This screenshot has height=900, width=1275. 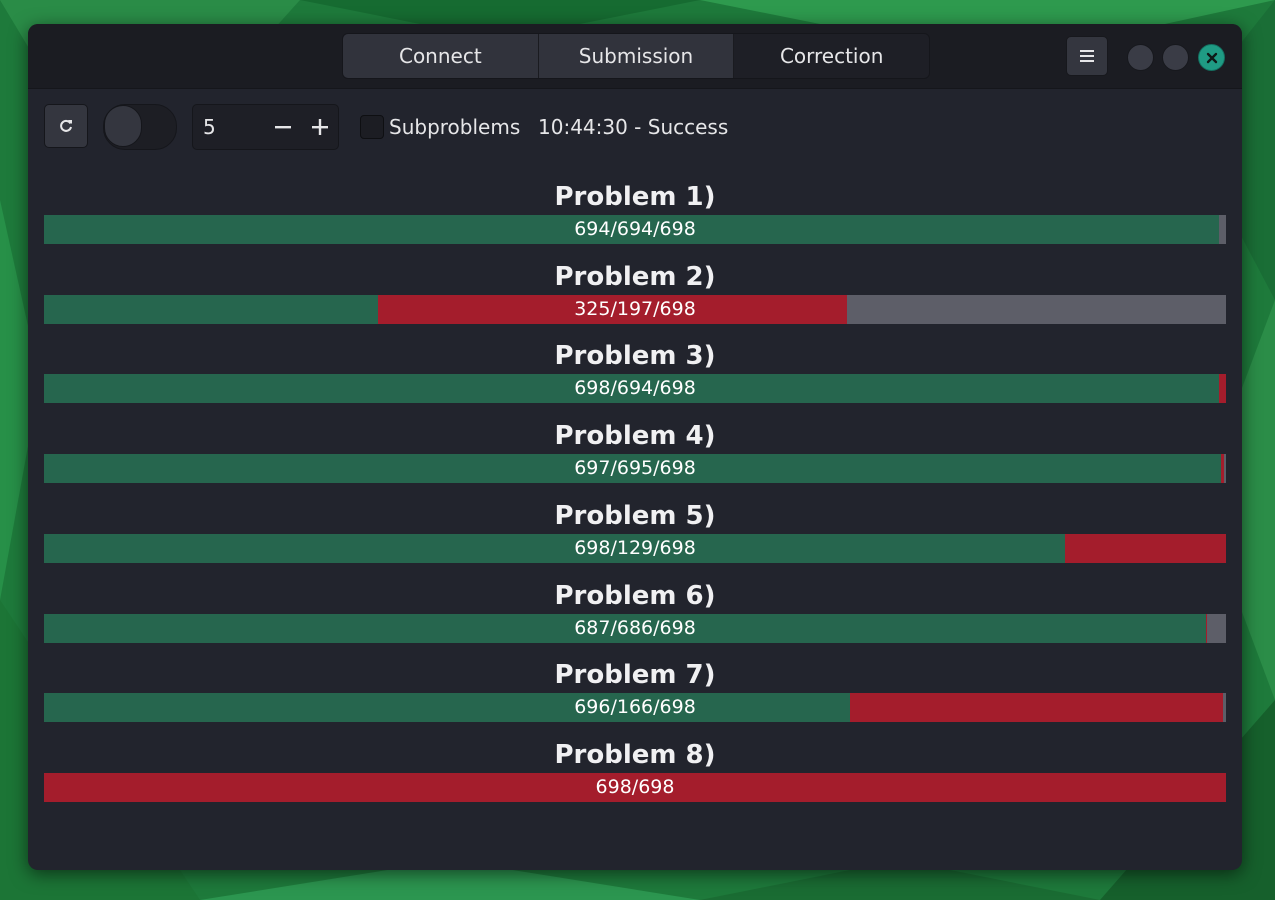 I want to click on close-button, so click(x=1211, y=57).